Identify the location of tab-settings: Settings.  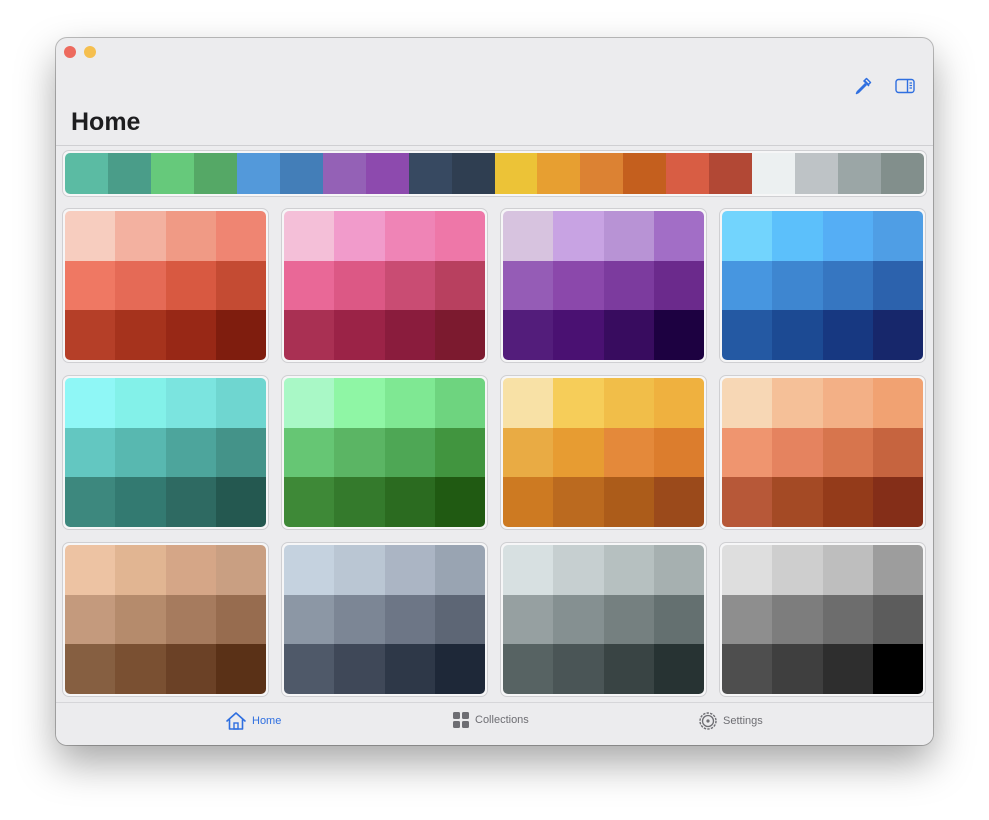
(730, 721).